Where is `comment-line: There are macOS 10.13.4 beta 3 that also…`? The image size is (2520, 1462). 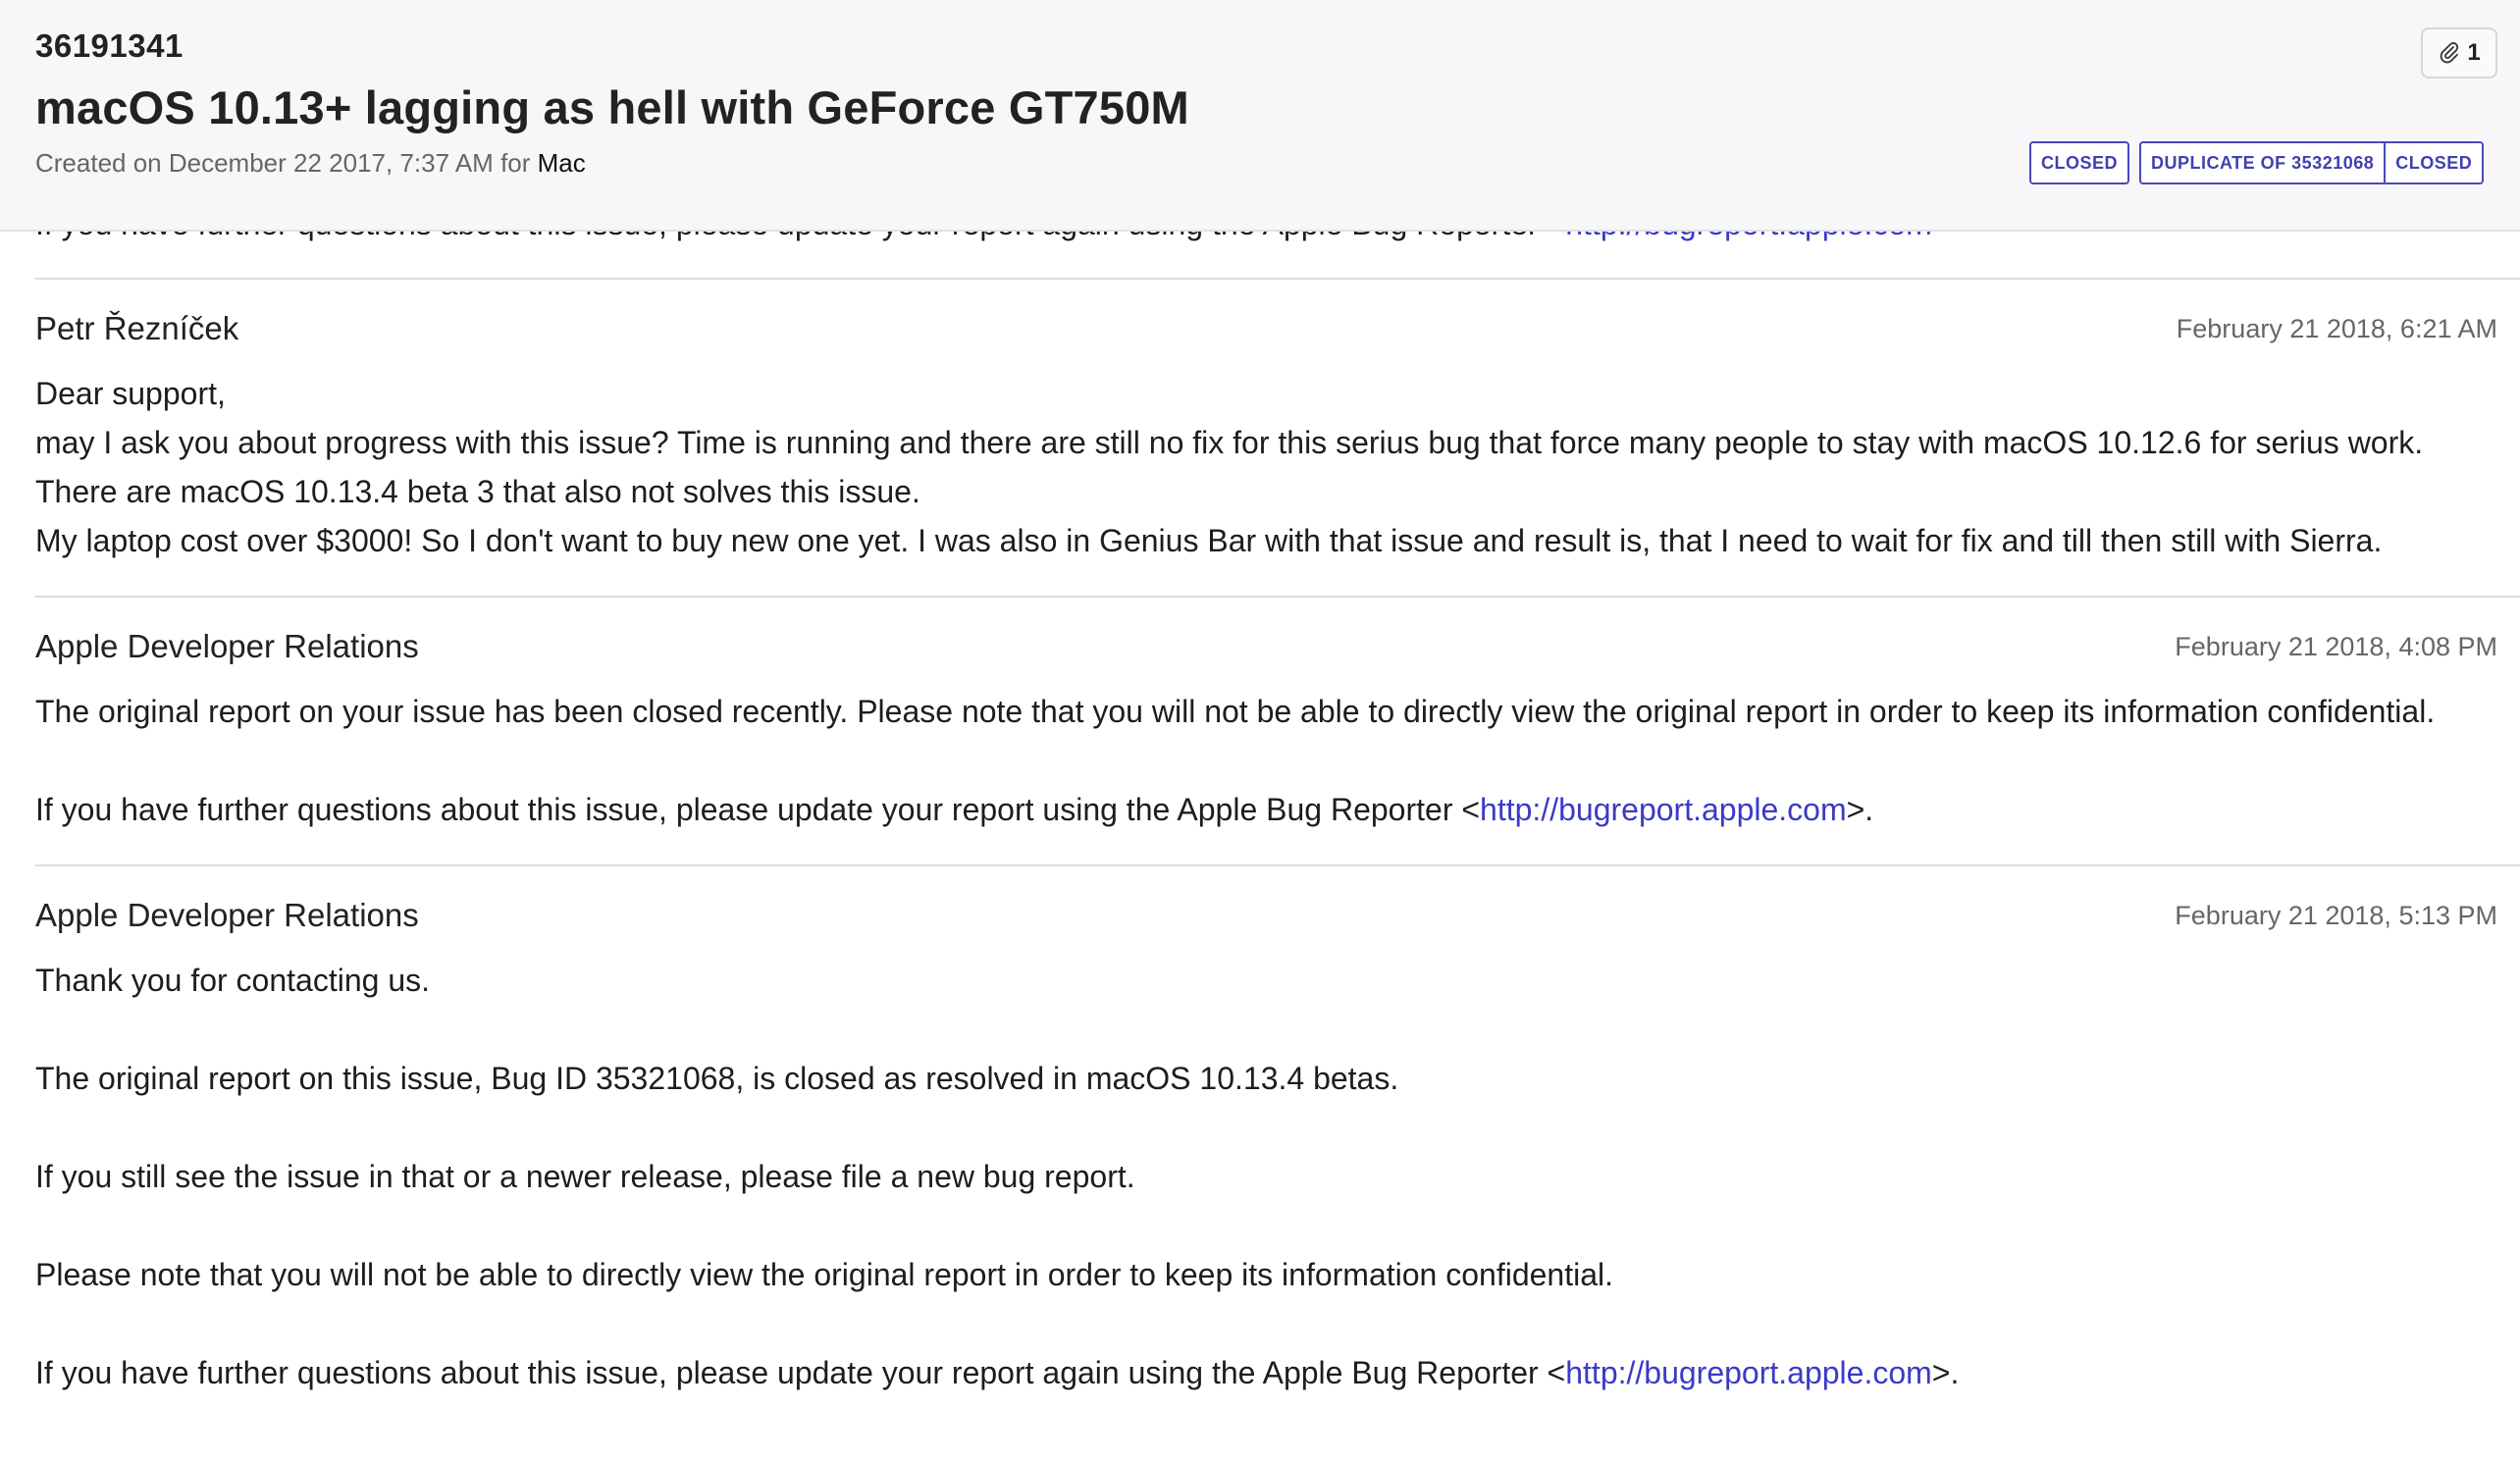
comment-line: There are macOS 10.13.4 beta 3 that also… is located at coordinates (477, 491).